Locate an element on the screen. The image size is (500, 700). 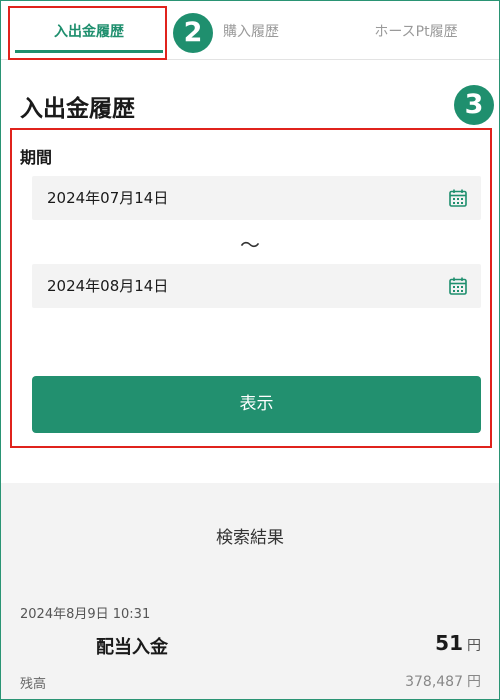
step-badge-2: 2 is located at coordinates (193, 33).